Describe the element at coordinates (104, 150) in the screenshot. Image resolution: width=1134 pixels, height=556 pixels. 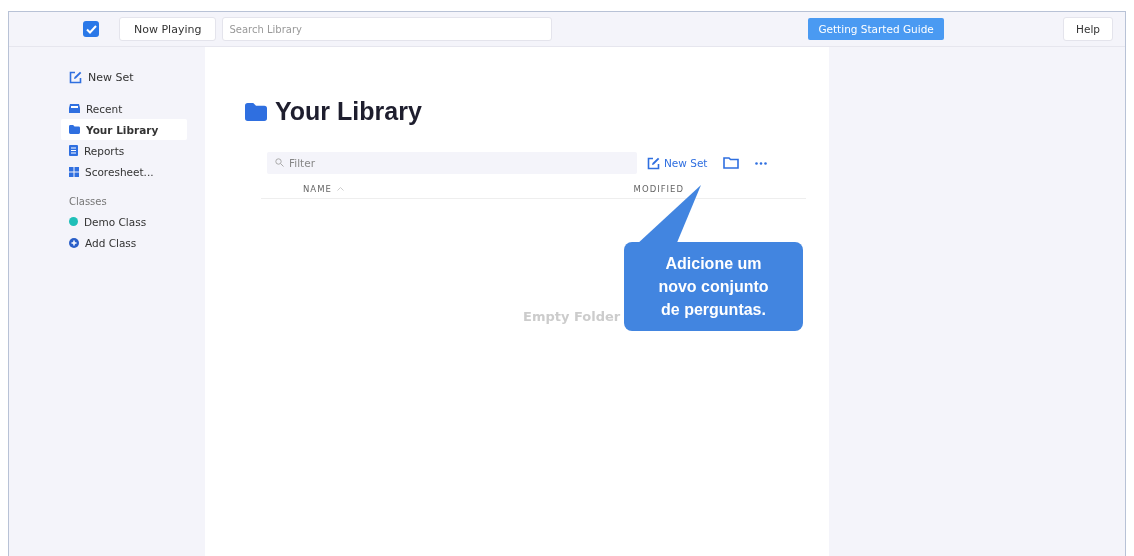
I see `sidebar-label: Reports` at that location.